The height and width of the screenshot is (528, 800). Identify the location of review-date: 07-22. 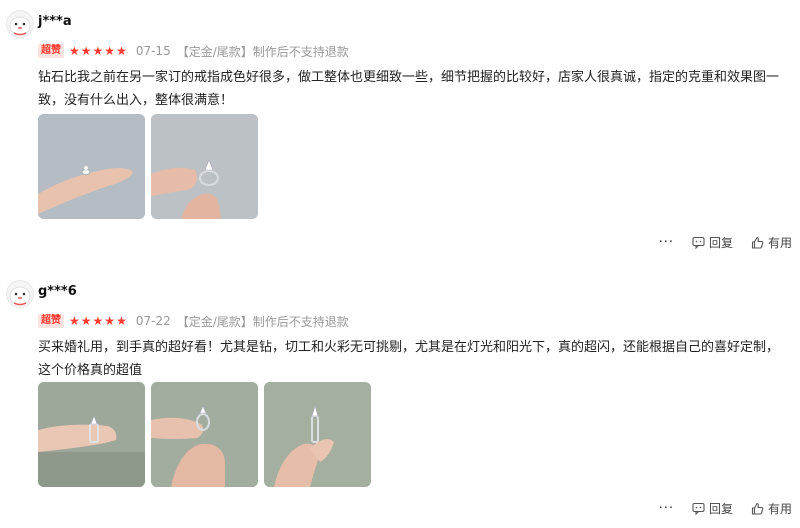
(153, 321).